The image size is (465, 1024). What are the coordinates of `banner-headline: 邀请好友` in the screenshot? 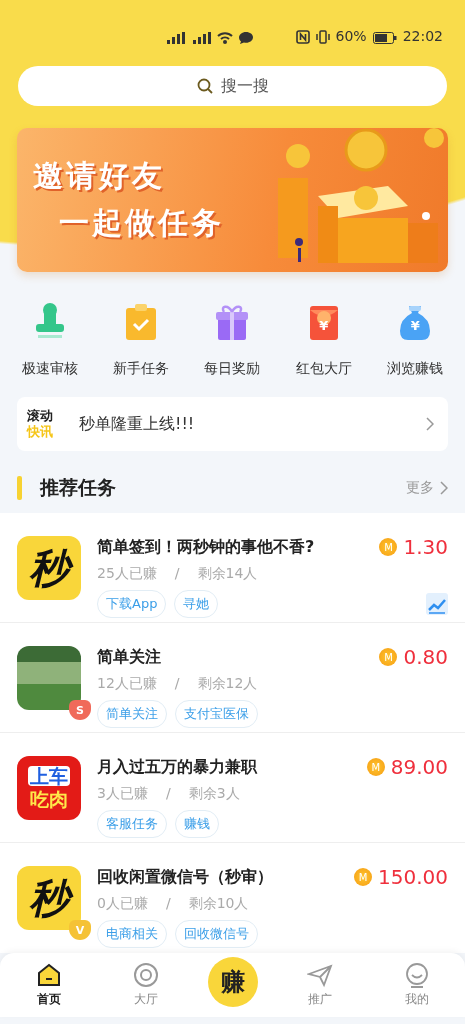 It's located at (99, 176).